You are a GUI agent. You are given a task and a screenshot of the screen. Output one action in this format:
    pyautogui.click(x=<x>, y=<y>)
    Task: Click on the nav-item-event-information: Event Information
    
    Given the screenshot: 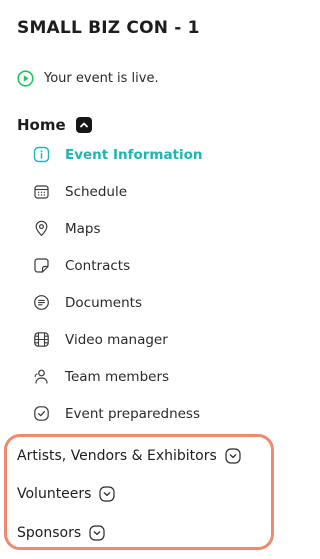 What is the action you would take?
    pyautogui.click(x=118, y=154)
    